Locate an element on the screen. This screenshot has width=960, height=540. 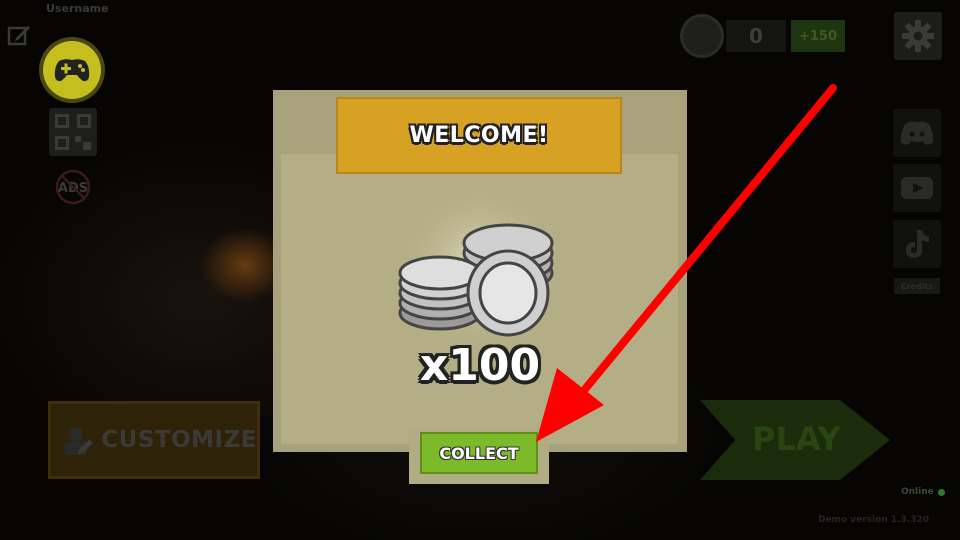
online-status-dot is located at coordinates (941, 492).